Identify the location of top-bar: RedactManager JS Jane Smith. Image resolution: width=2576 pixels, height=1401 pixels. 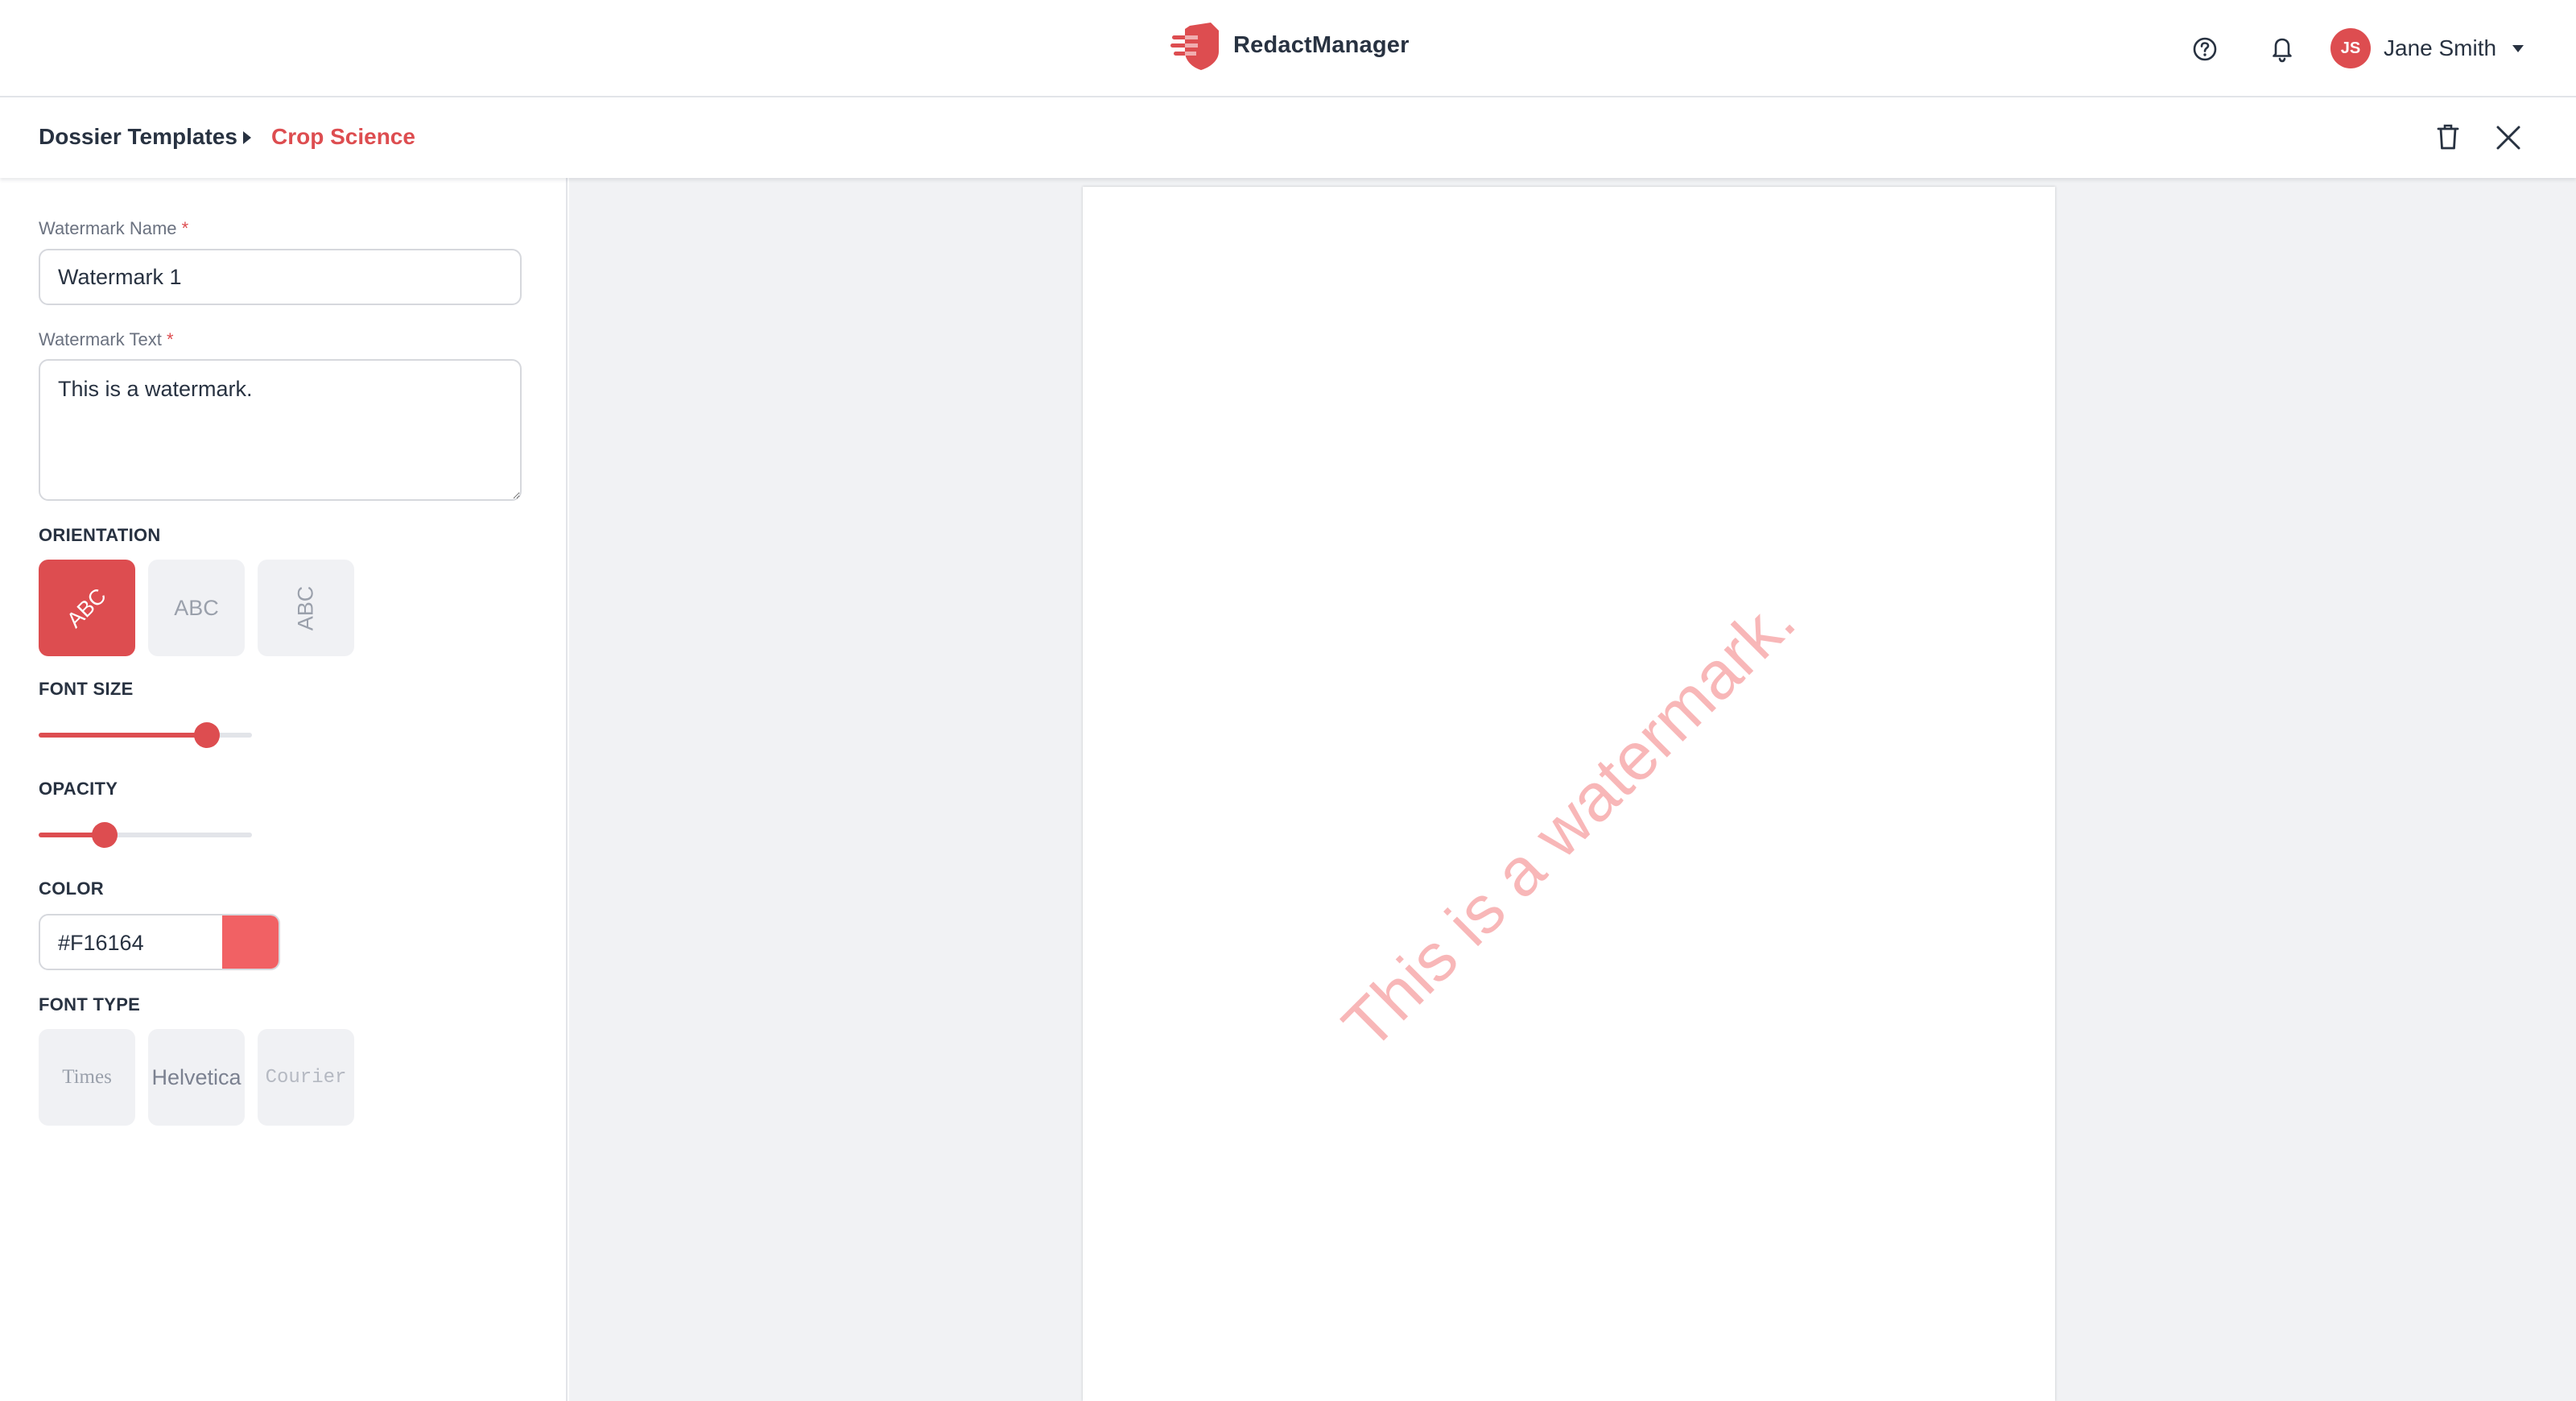
(1288, 48).